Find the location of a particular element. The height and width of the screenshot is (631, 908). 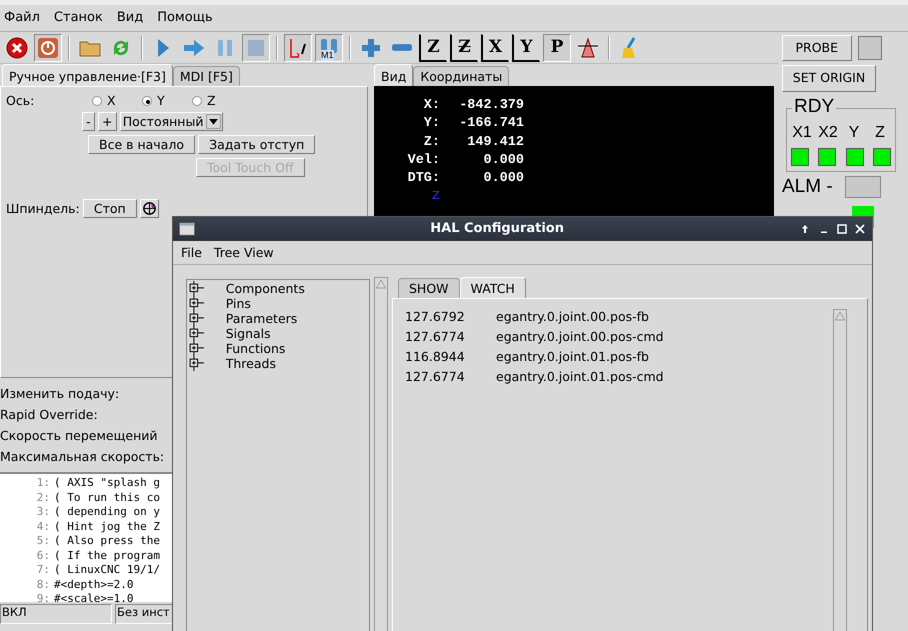

set-origin-button: SET ORIGIN is located at coordinates (829, 78).